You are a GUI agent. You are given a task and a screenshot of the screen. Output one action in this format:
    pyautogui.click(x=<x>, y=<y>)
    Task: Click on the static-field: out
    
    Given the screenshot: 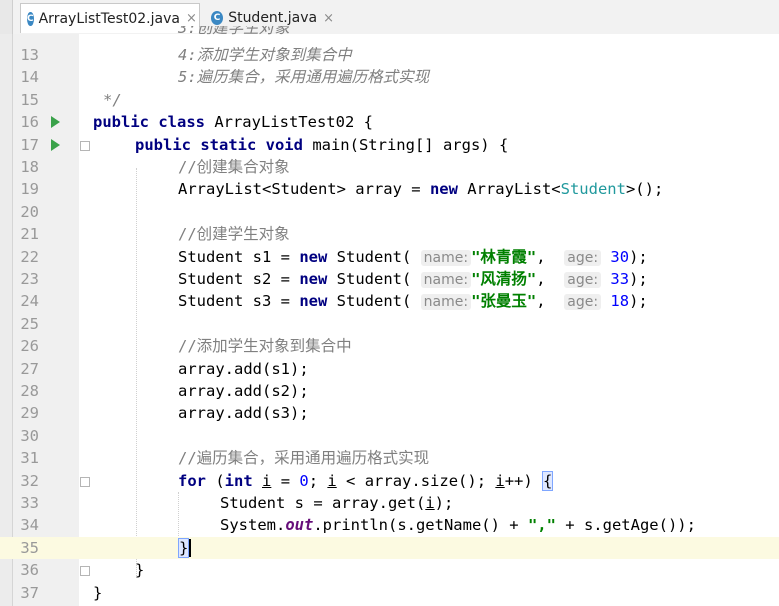 What is the action you would take?
    pyautogui.click(x=299, y=525)
    